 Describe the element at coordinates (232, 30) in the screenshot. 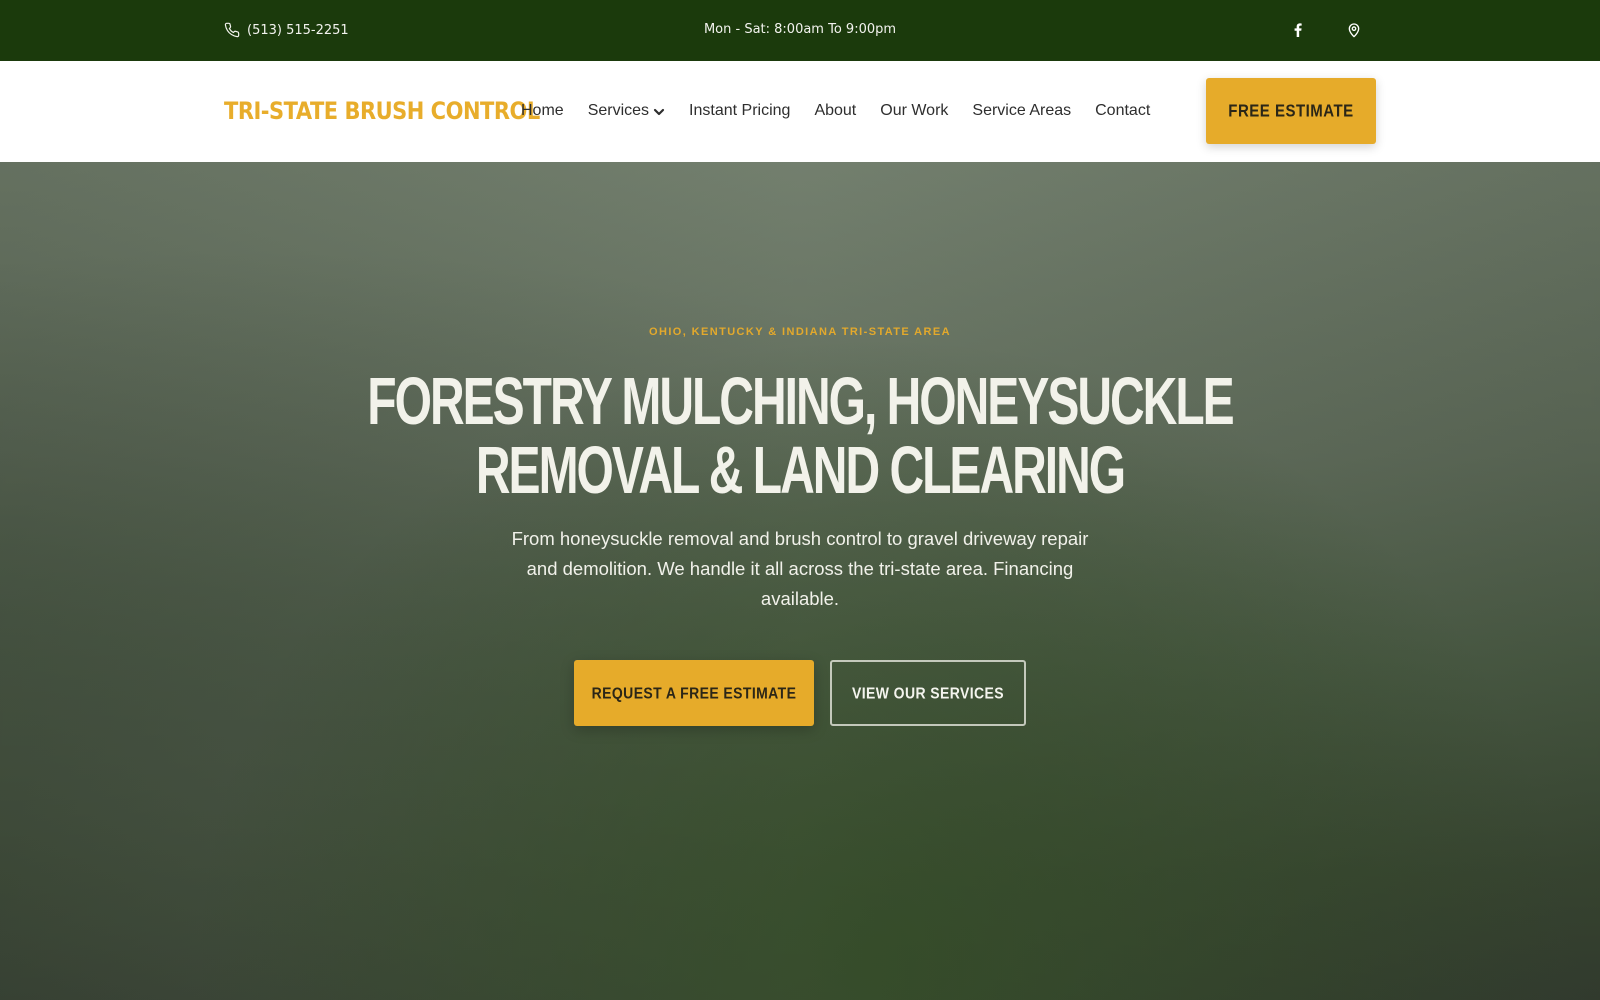

I see `phone-icon` at that location.